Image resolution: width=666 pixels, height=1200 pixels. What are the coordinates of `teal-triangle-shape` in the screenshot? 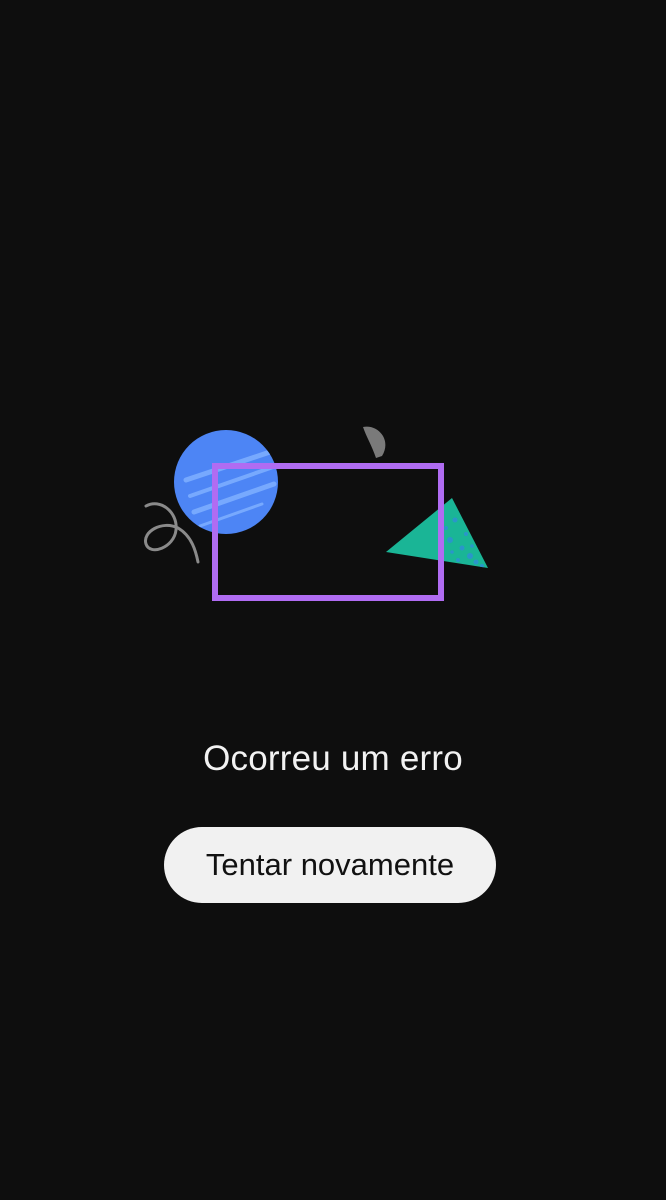 It's located at (437, 533).